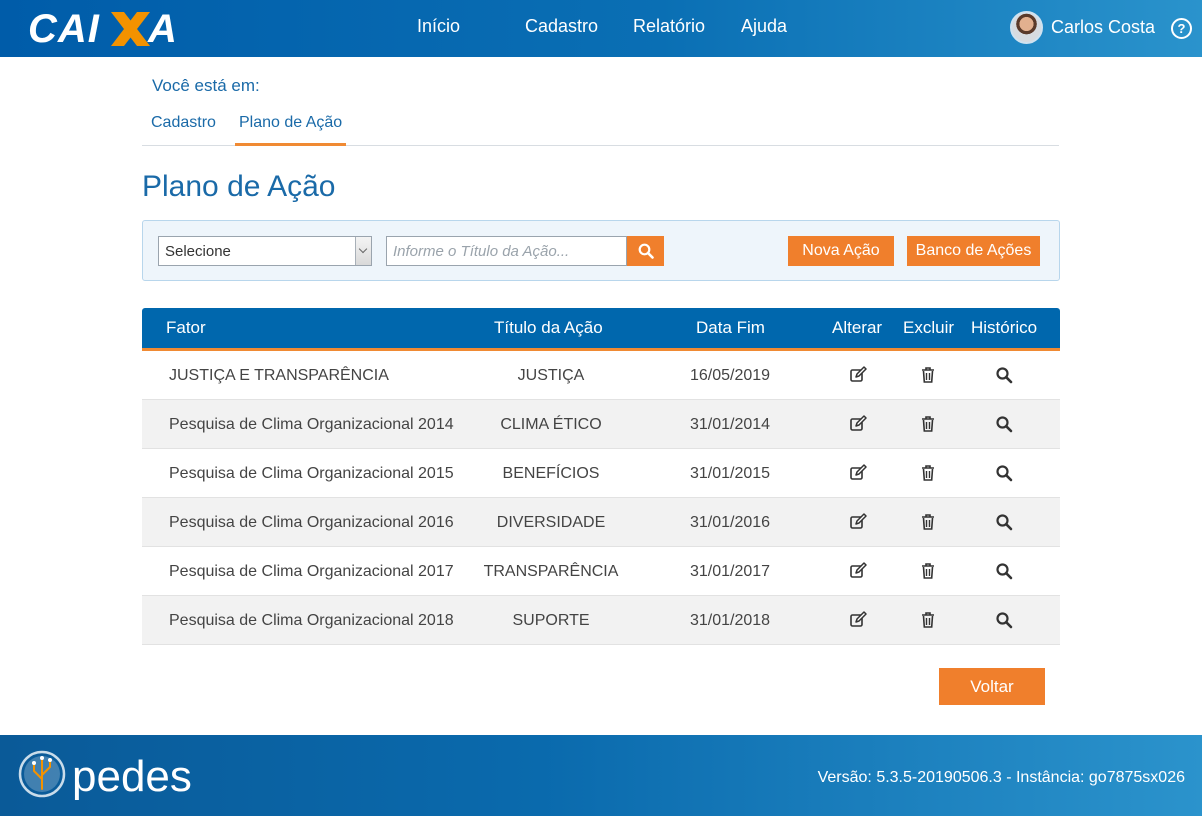  What do you see at coordinates (108, 28) in the screenshot?
I see `caixa-logo: CAI A` at bounding box center [108, 28].